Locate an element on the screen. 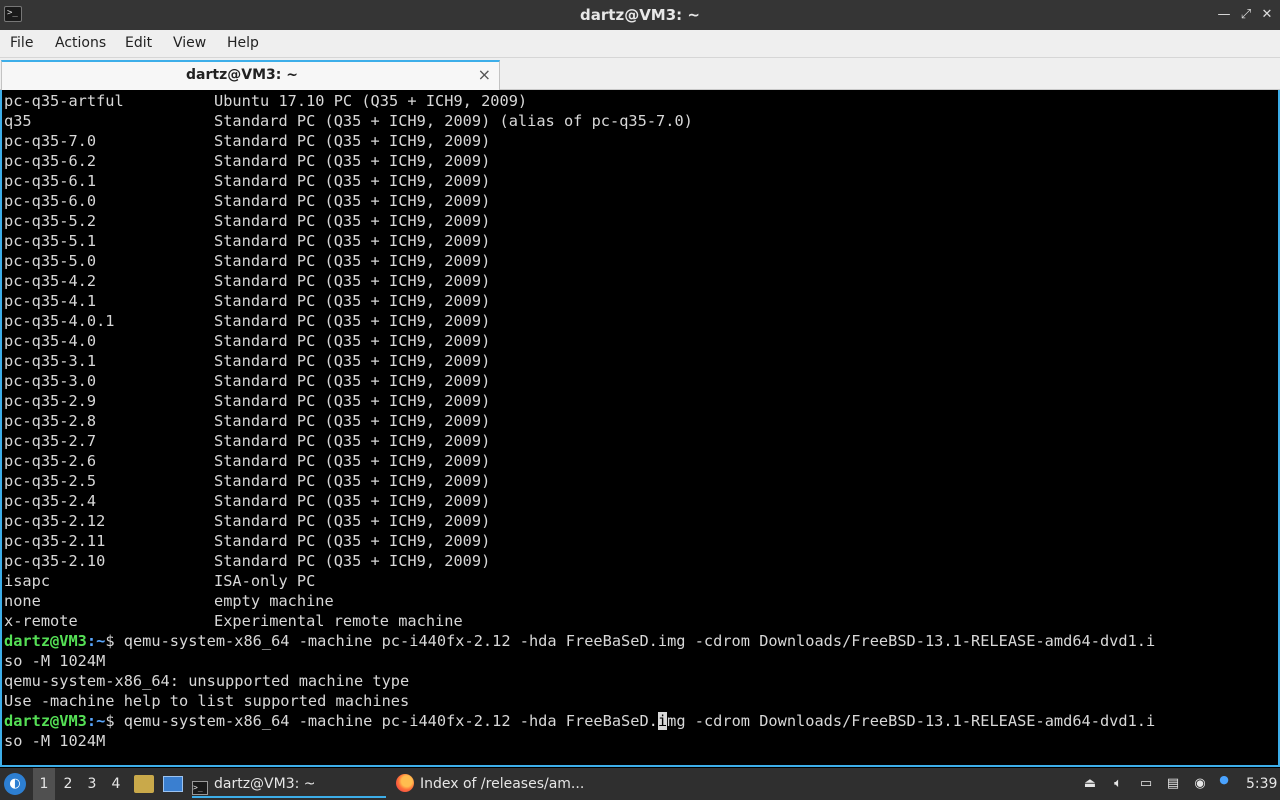 This screenshot has height=800, width=1280. machine-name: pc-q35-2.12 is located at coordinates (55, 521).